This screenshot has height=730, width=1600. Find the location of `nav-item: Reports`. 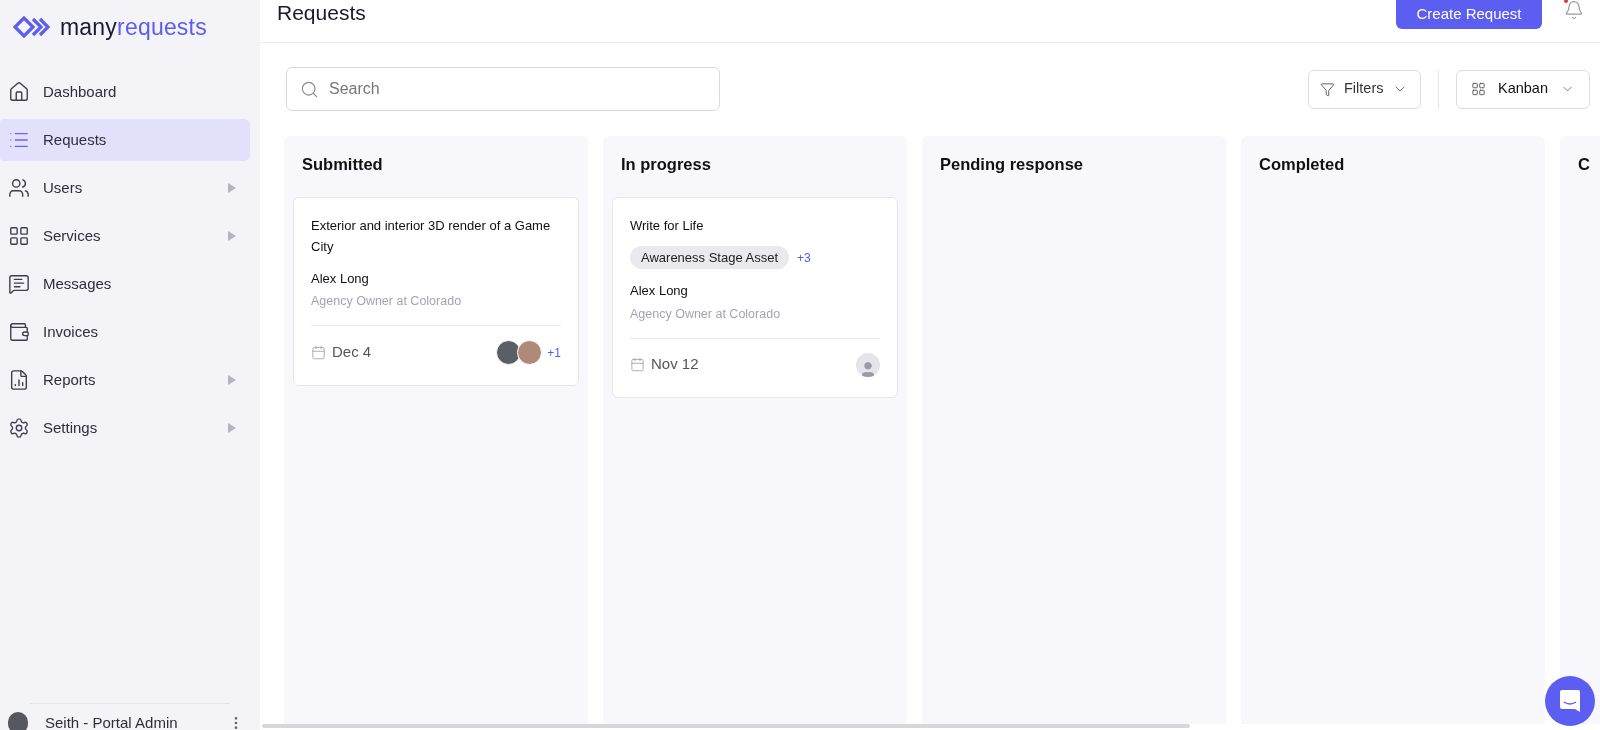

nav-item: Reports is located at coordinates (125, 380).